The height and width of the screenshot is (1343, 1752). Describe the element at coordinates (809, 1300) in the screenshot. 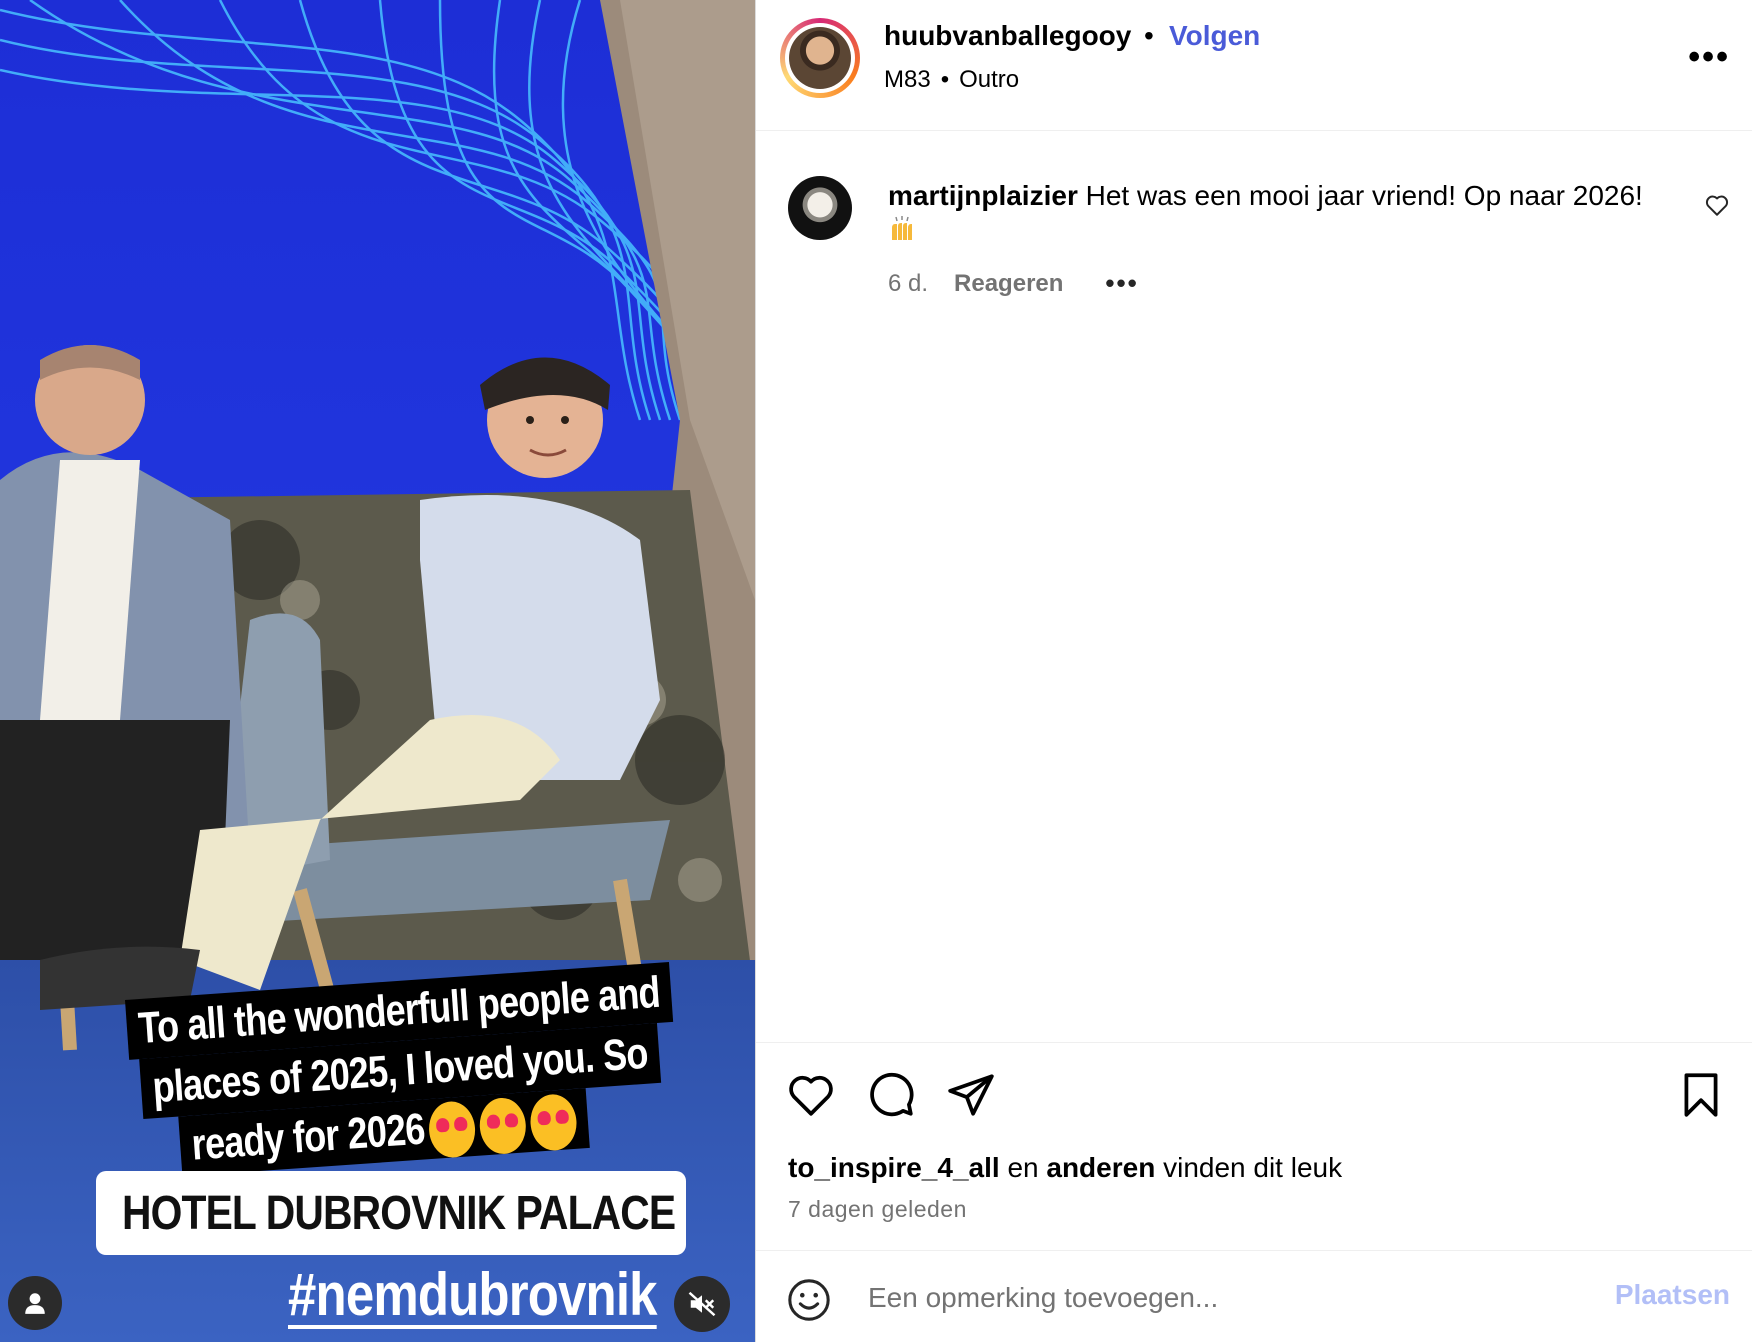

I see `emoji-picker-icon` at that location.